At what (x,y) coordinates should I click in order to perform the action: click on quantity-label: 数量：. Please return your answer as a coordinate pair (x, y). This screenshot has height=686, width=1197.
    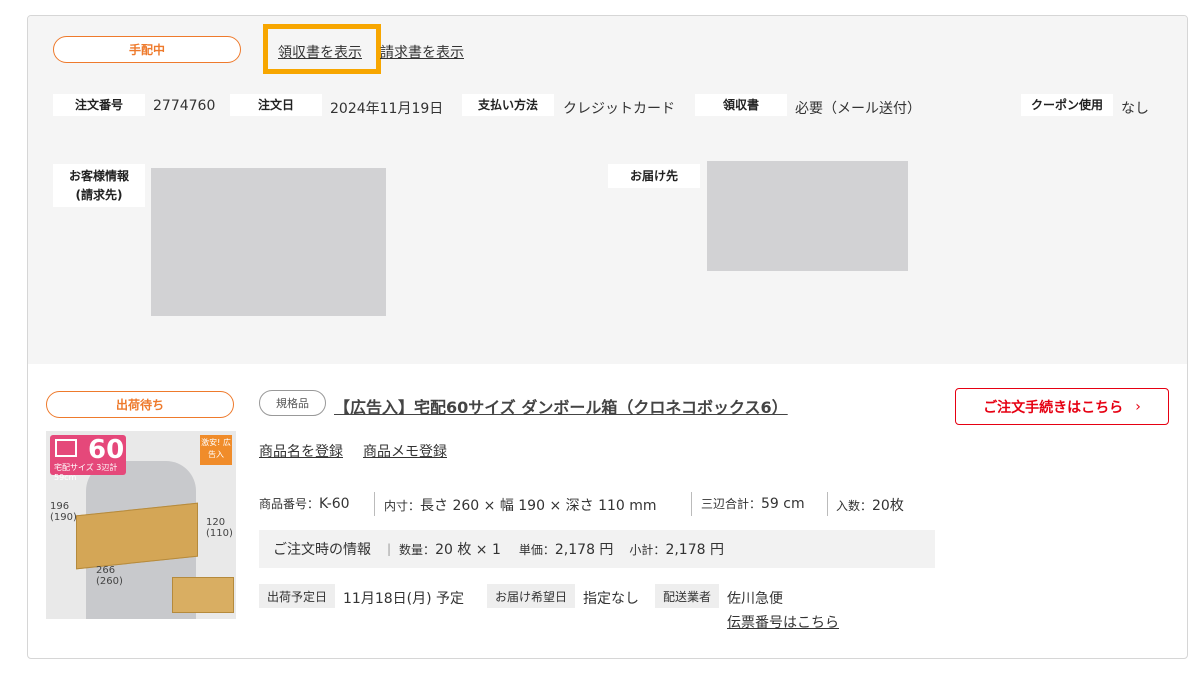
    Looking at the image, I should click on (417, 549).